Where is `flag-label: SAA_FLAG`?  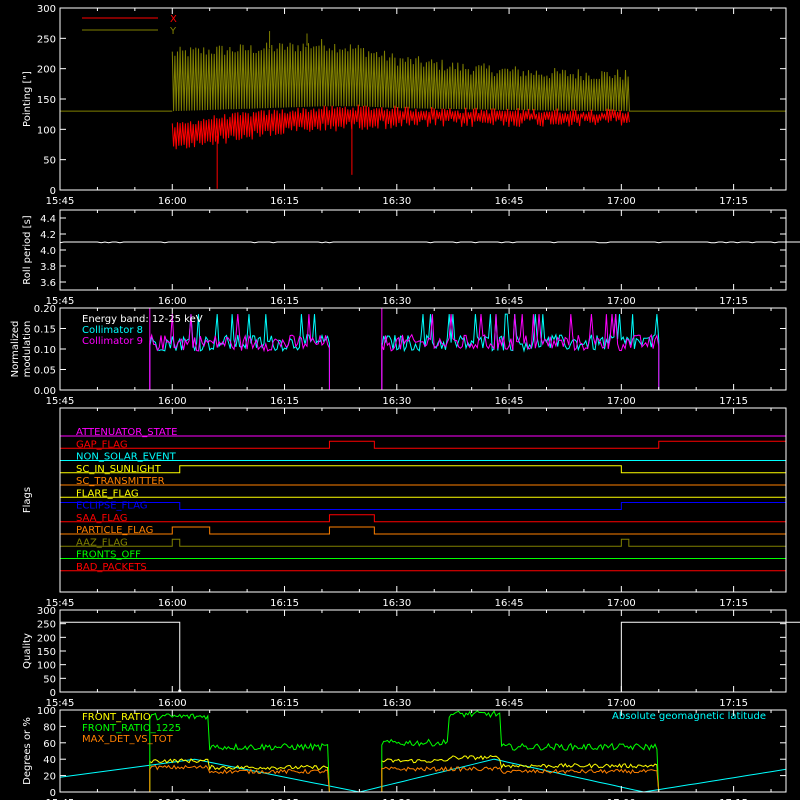
flag-label: SAA_FLAG is located at coordinates (101, 518).